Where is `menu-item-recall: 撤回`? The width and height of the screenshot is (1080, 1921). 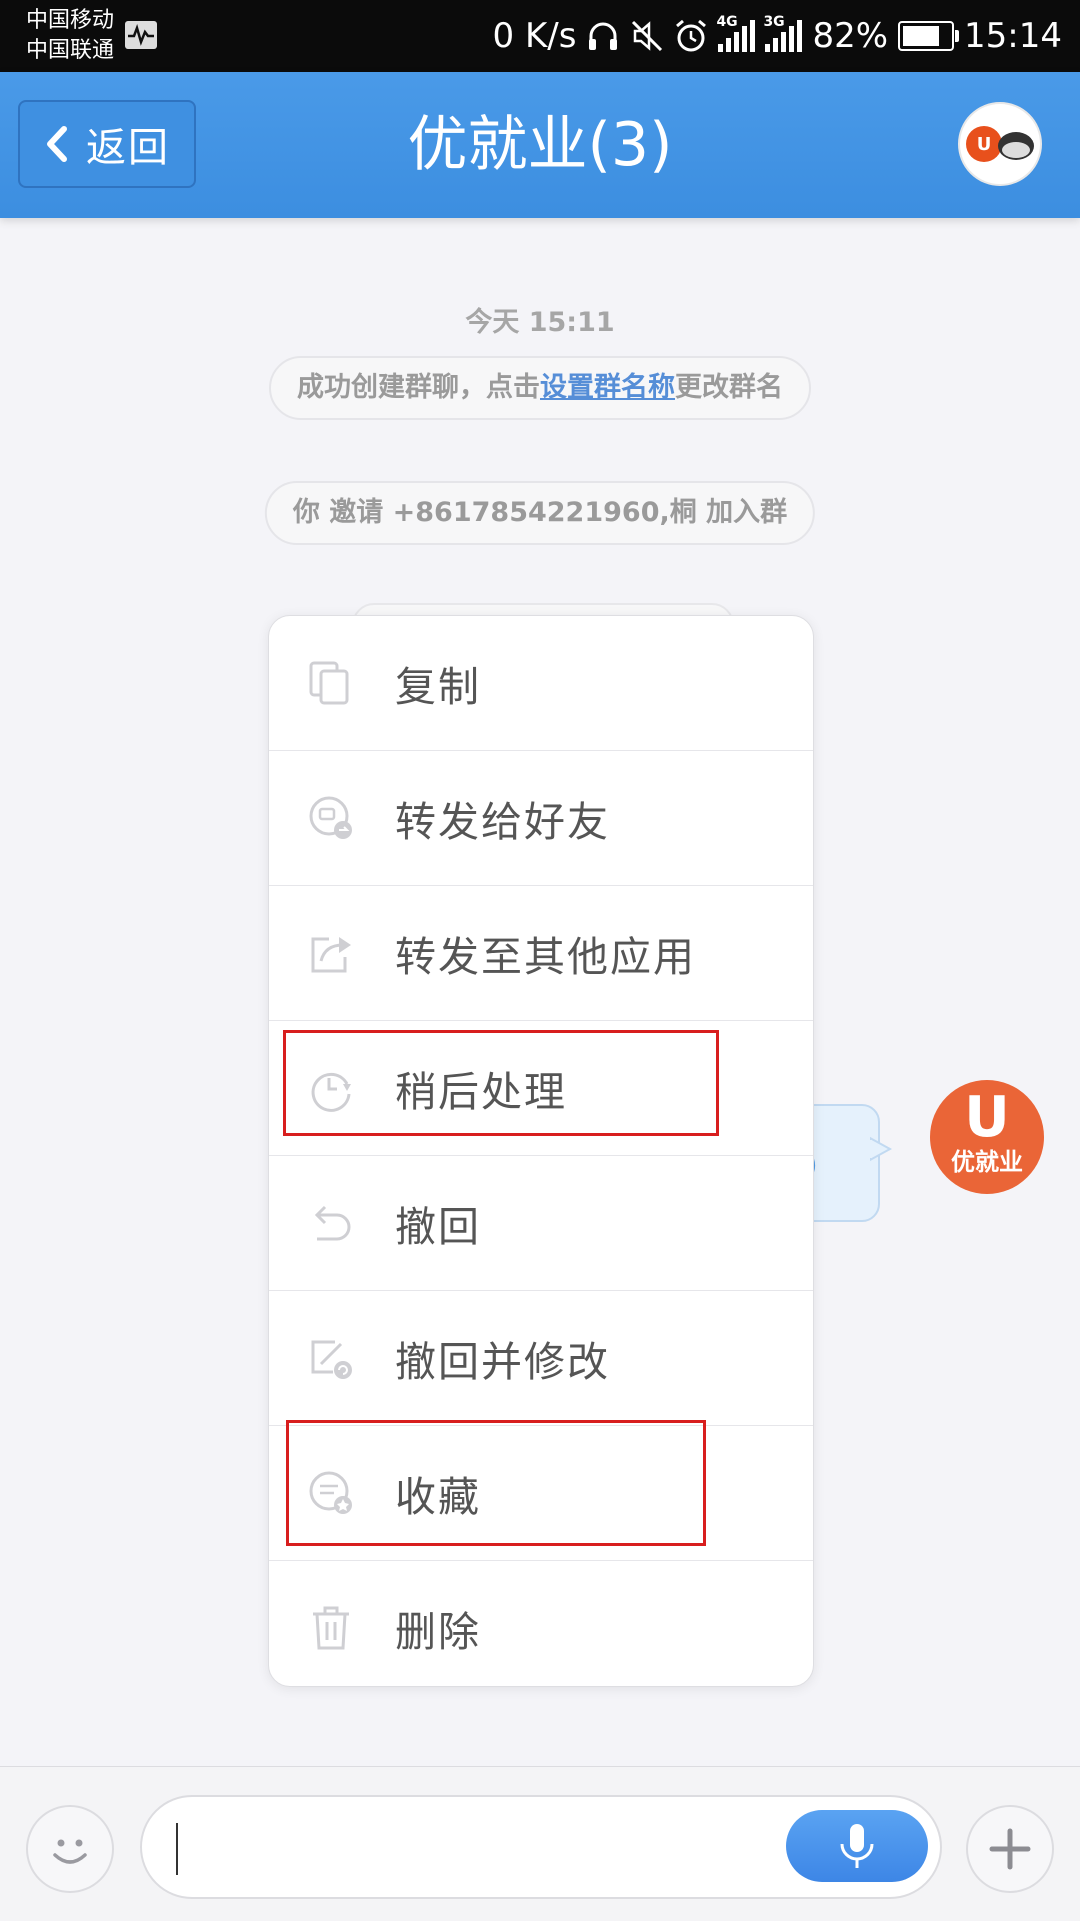
menu-item-recall: 撤回 is located at coordinates (541, 1223).